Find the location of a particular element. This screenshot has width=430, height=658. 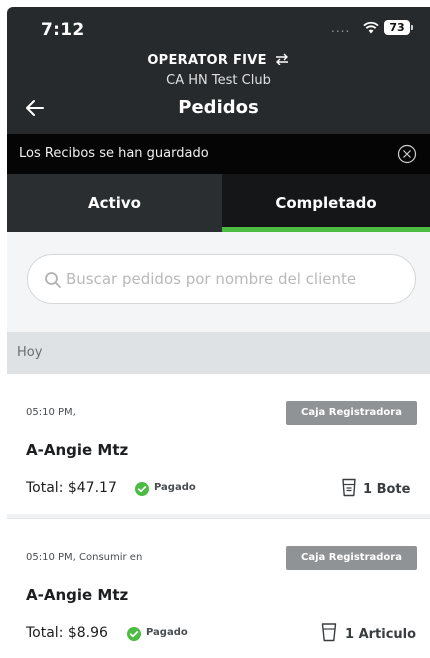

order-tabs: Activo Completado is located at coordinates (218, 203).